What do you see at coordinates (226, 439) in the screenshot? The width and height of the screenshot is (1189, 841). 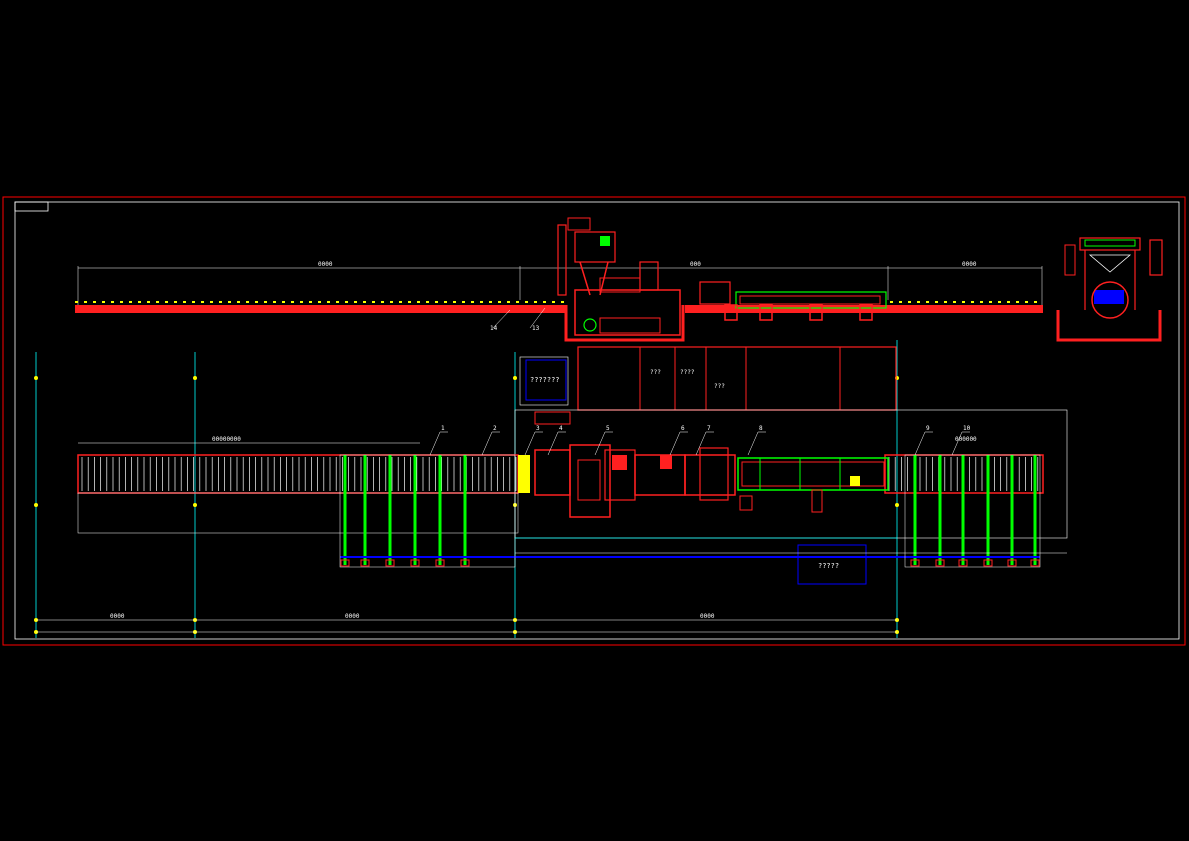 I see `plan-dim-top-left: 00000000` at bounding box center [226, 439].